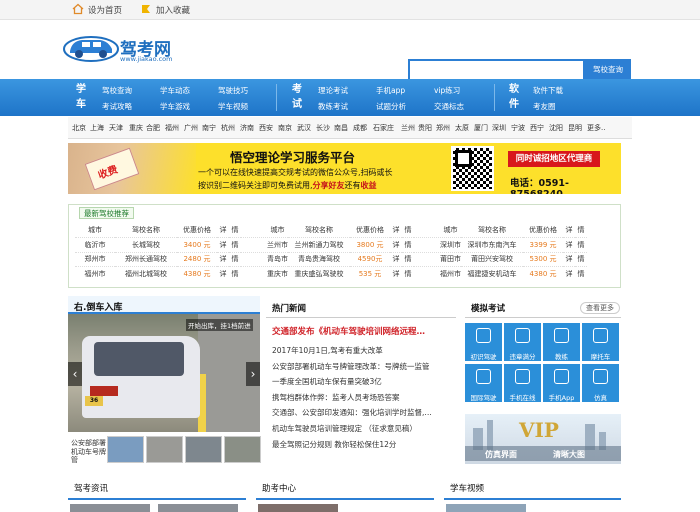 This screenshot has width=700, height=512. Describe the element at coordinates (91, 46) in the screenshot. I see `car-logo-icon` at that location.